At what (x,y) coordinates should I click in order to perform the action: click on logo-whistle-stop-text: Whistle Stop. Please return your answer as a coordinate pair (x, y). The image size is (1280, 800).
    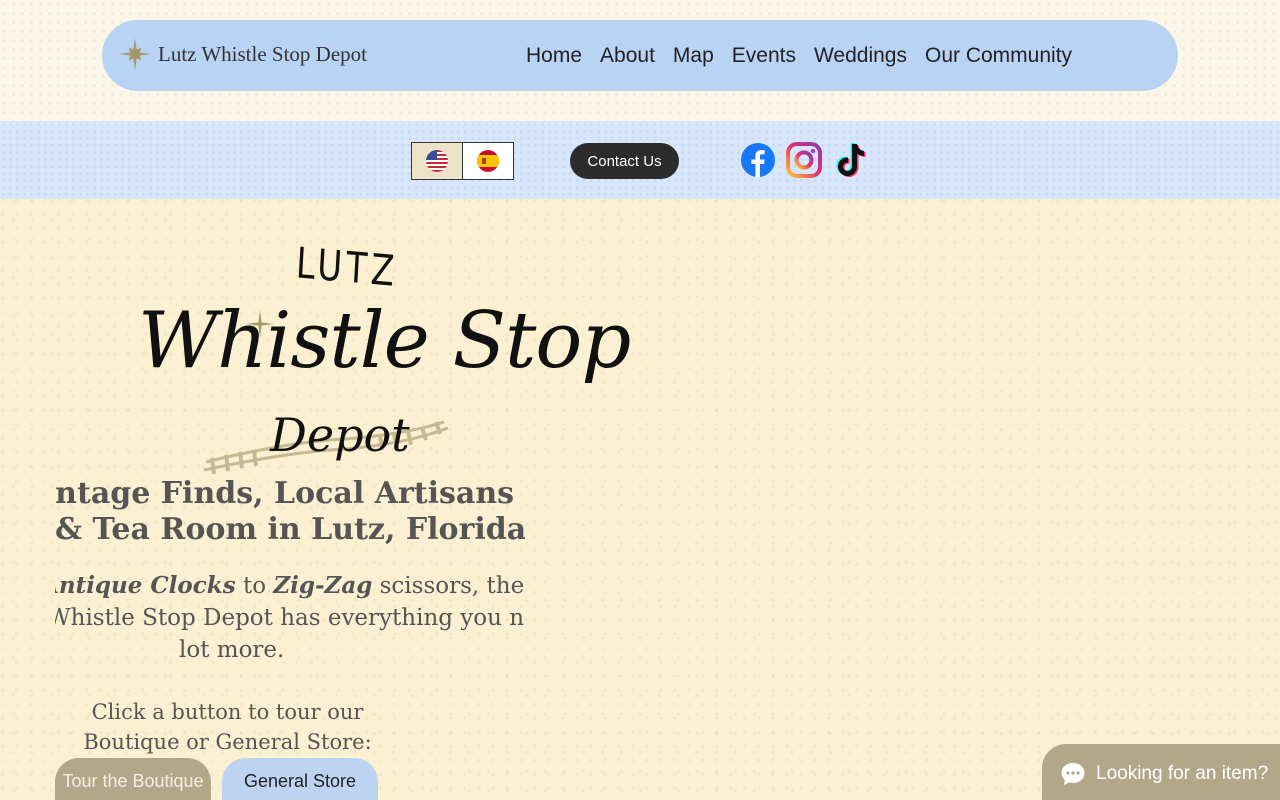
    Looking at the image, I should click on (384, 341).